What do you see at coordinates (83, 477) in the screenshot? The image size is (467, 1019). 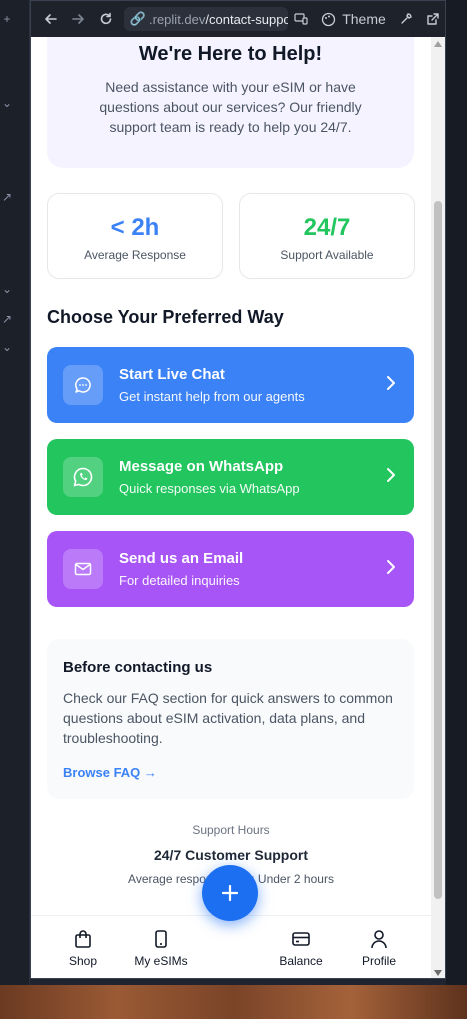 I see `whatsapp-icon` at bounding box center [83, 477].